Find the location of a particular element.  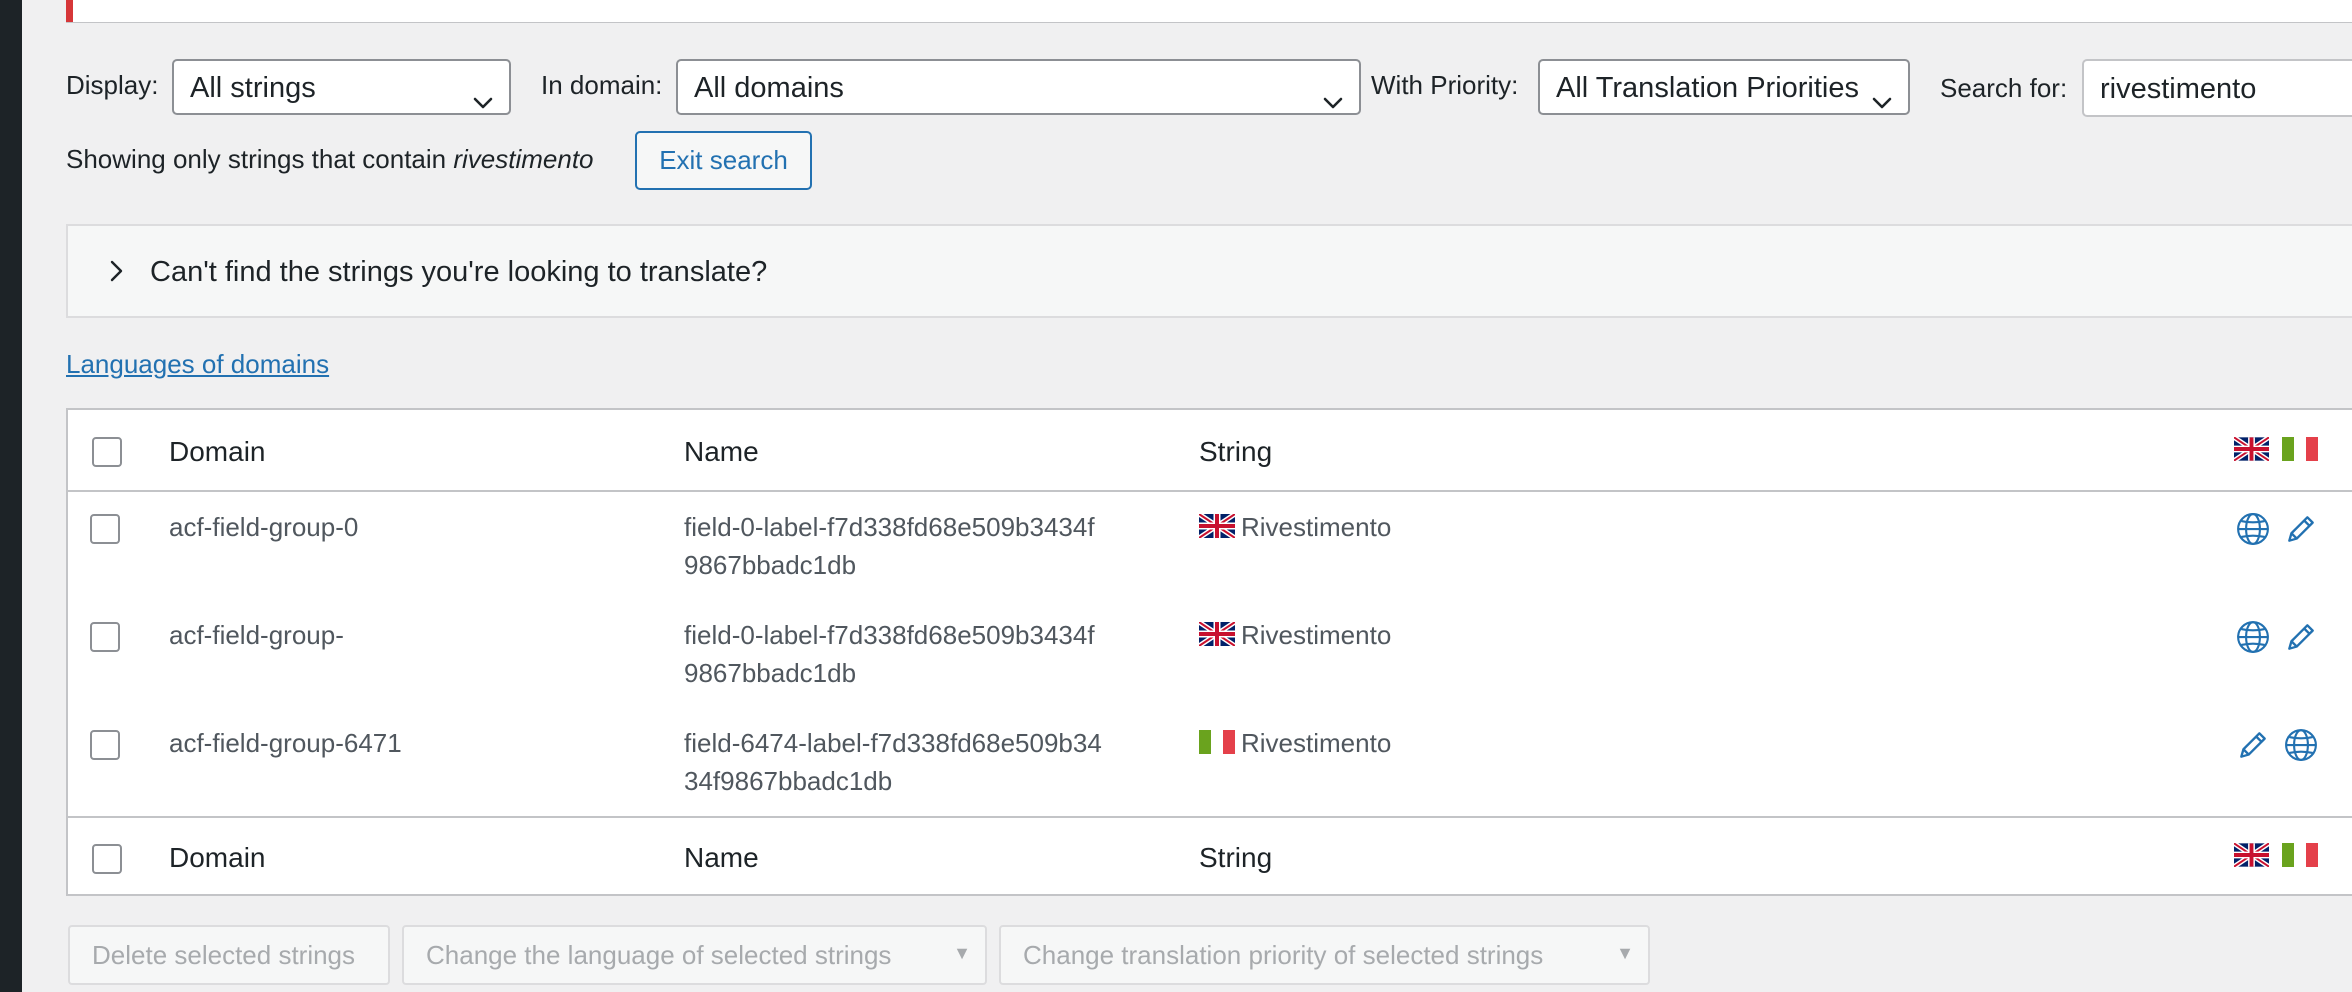

column-footer-string: String is located at coordinates (1235, 858).